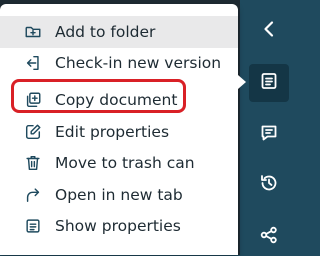 The height and width of the screenshot is (256, 320). I want to click on menu-label: Check-in new version, so click(138, 63).